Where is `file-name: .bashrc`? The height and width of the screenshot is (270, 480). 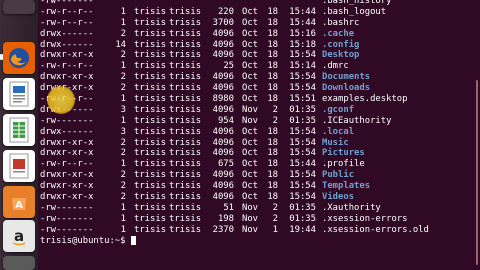
file-name: .bashrc is located at coordinates (341, 22).